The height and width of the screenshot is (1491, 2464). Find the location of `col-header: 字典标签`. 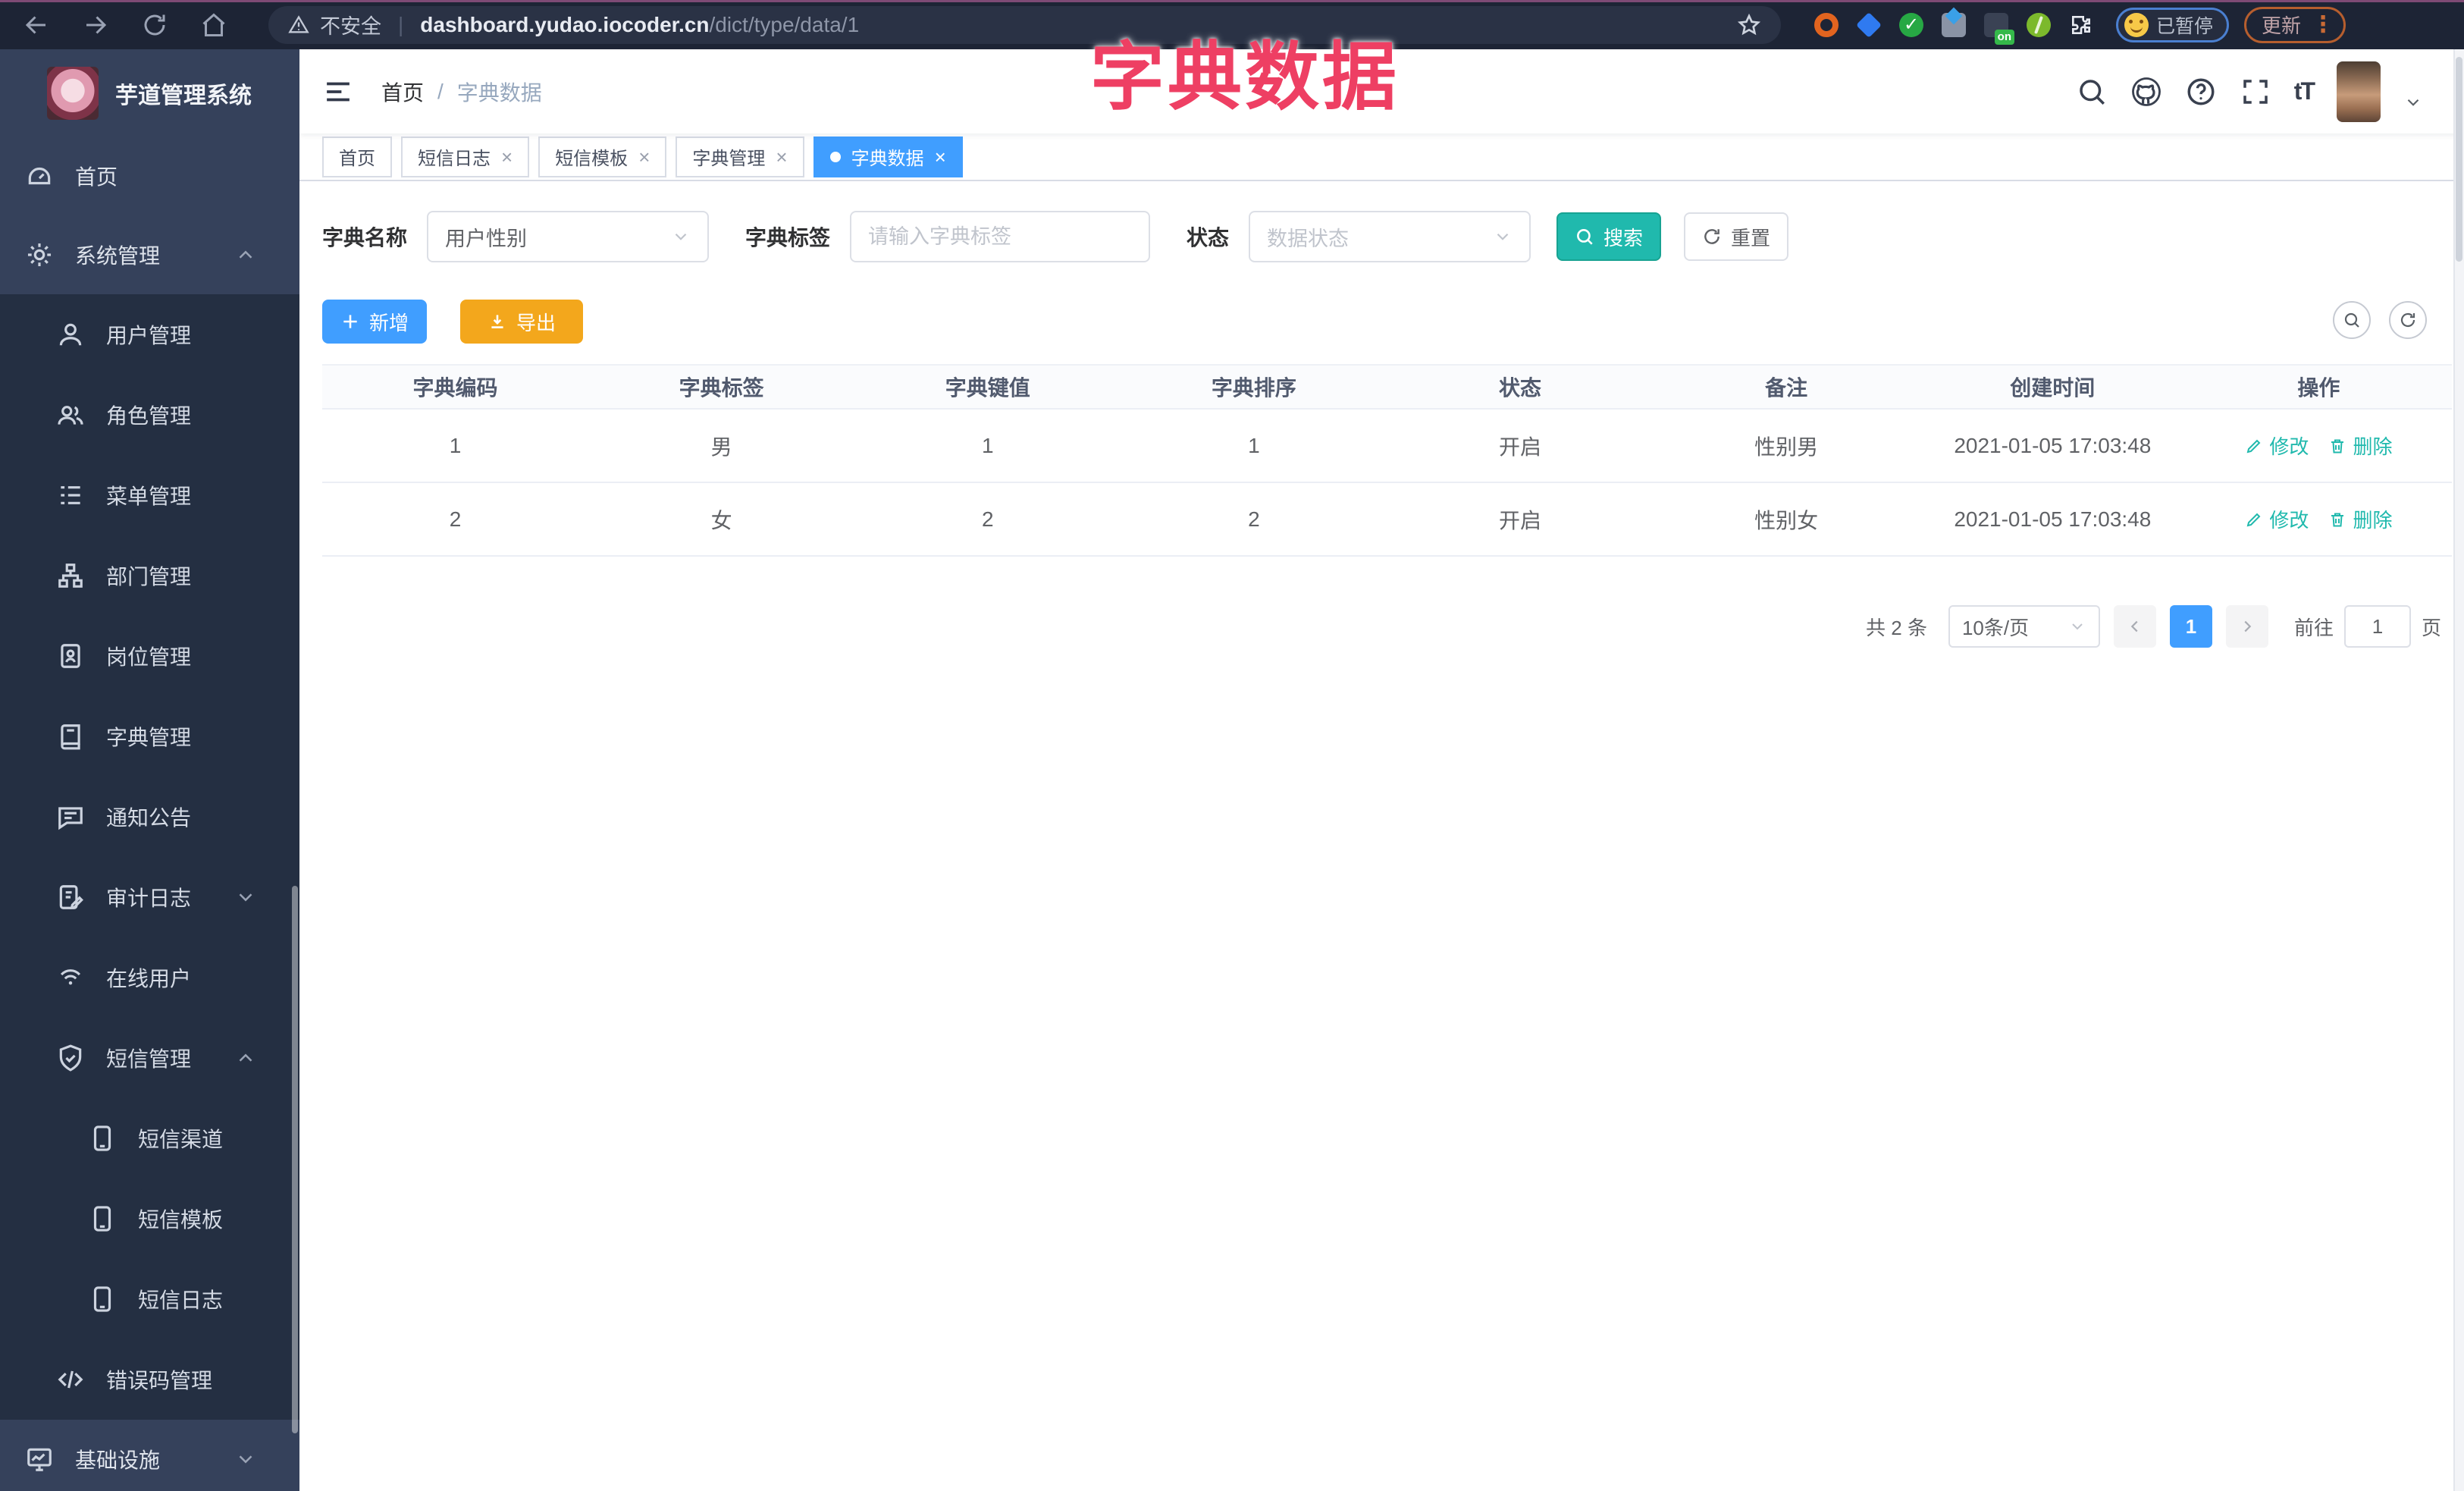

col-header: 字典标签 is located at coordinates (721, 388).